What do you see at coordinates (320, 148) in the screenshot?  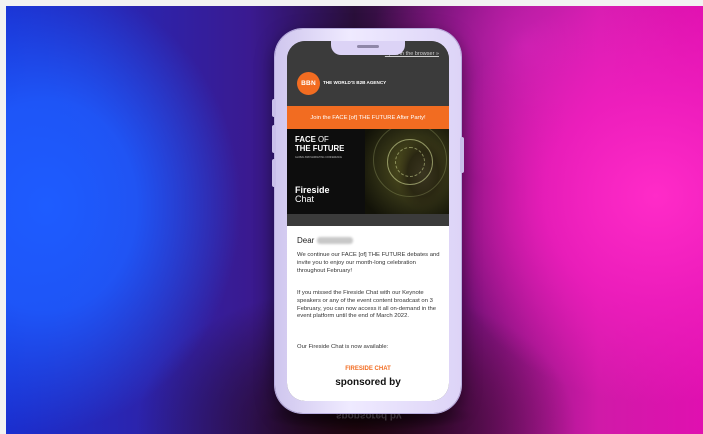 I see `event-title-future: THE FUTURE` at bounding box center [320, 148].